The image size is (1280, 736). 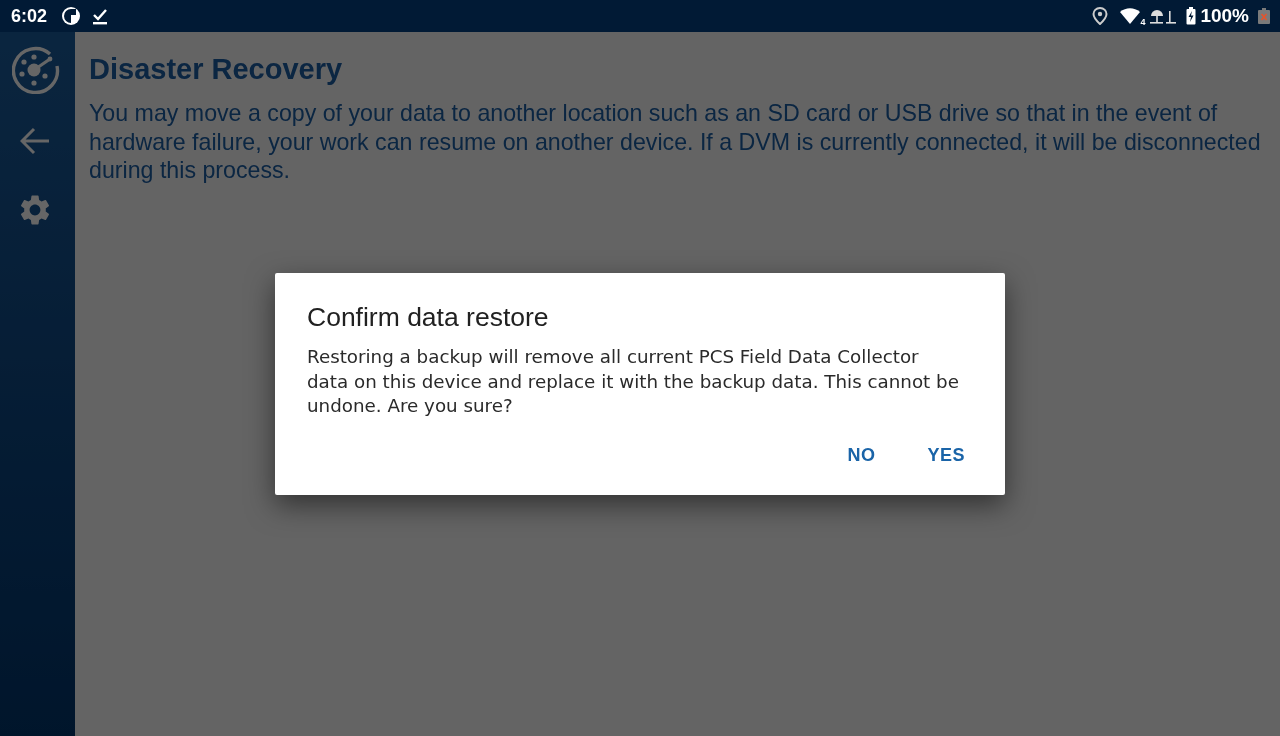 I want to click on dialog-button: NO, so click(x=861, y=455).